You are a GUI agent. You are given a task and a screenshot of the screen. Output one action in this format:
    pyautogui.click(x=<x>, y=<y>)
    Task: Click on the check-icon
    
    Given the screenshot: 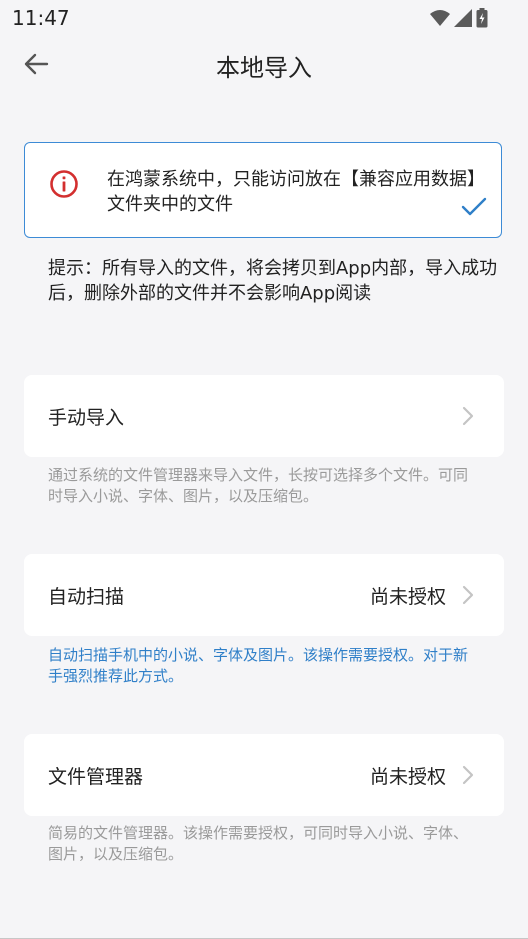 What is the action you would take?
    pyautogui.click(x=474, y=209)
    